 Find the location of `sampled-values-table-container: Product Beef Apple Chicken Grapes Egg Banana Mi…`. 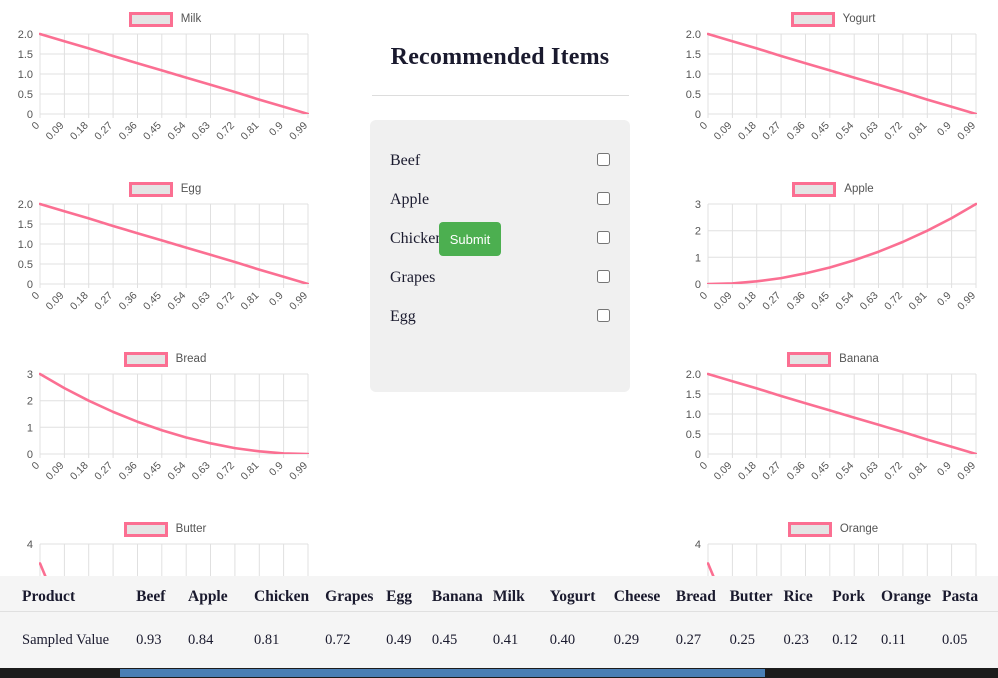

sampled-values-table-container: Product Beef Apple Chicken Grapes Egg Banana Mi… is located at coordinates (499, 622).